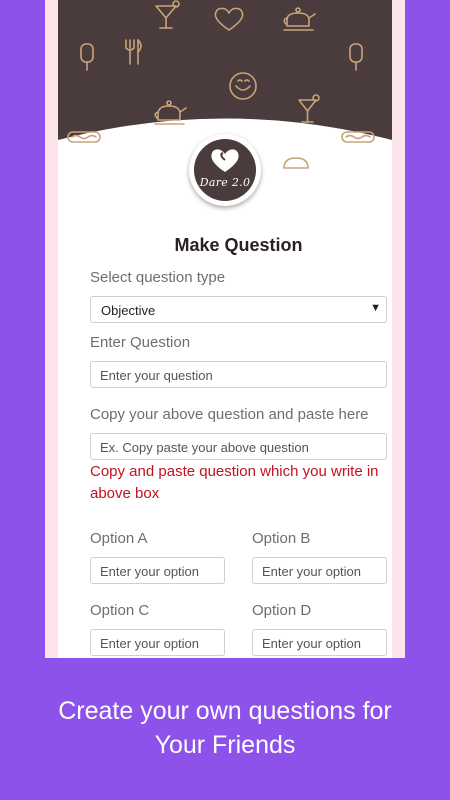 This screenshot has width=450, height=800. What do you see at coordinates (204, 447) in the screenshot?
I see `copy-question-placeholder: Ex. Copy paste your above question` at bounding box center [204, 447].